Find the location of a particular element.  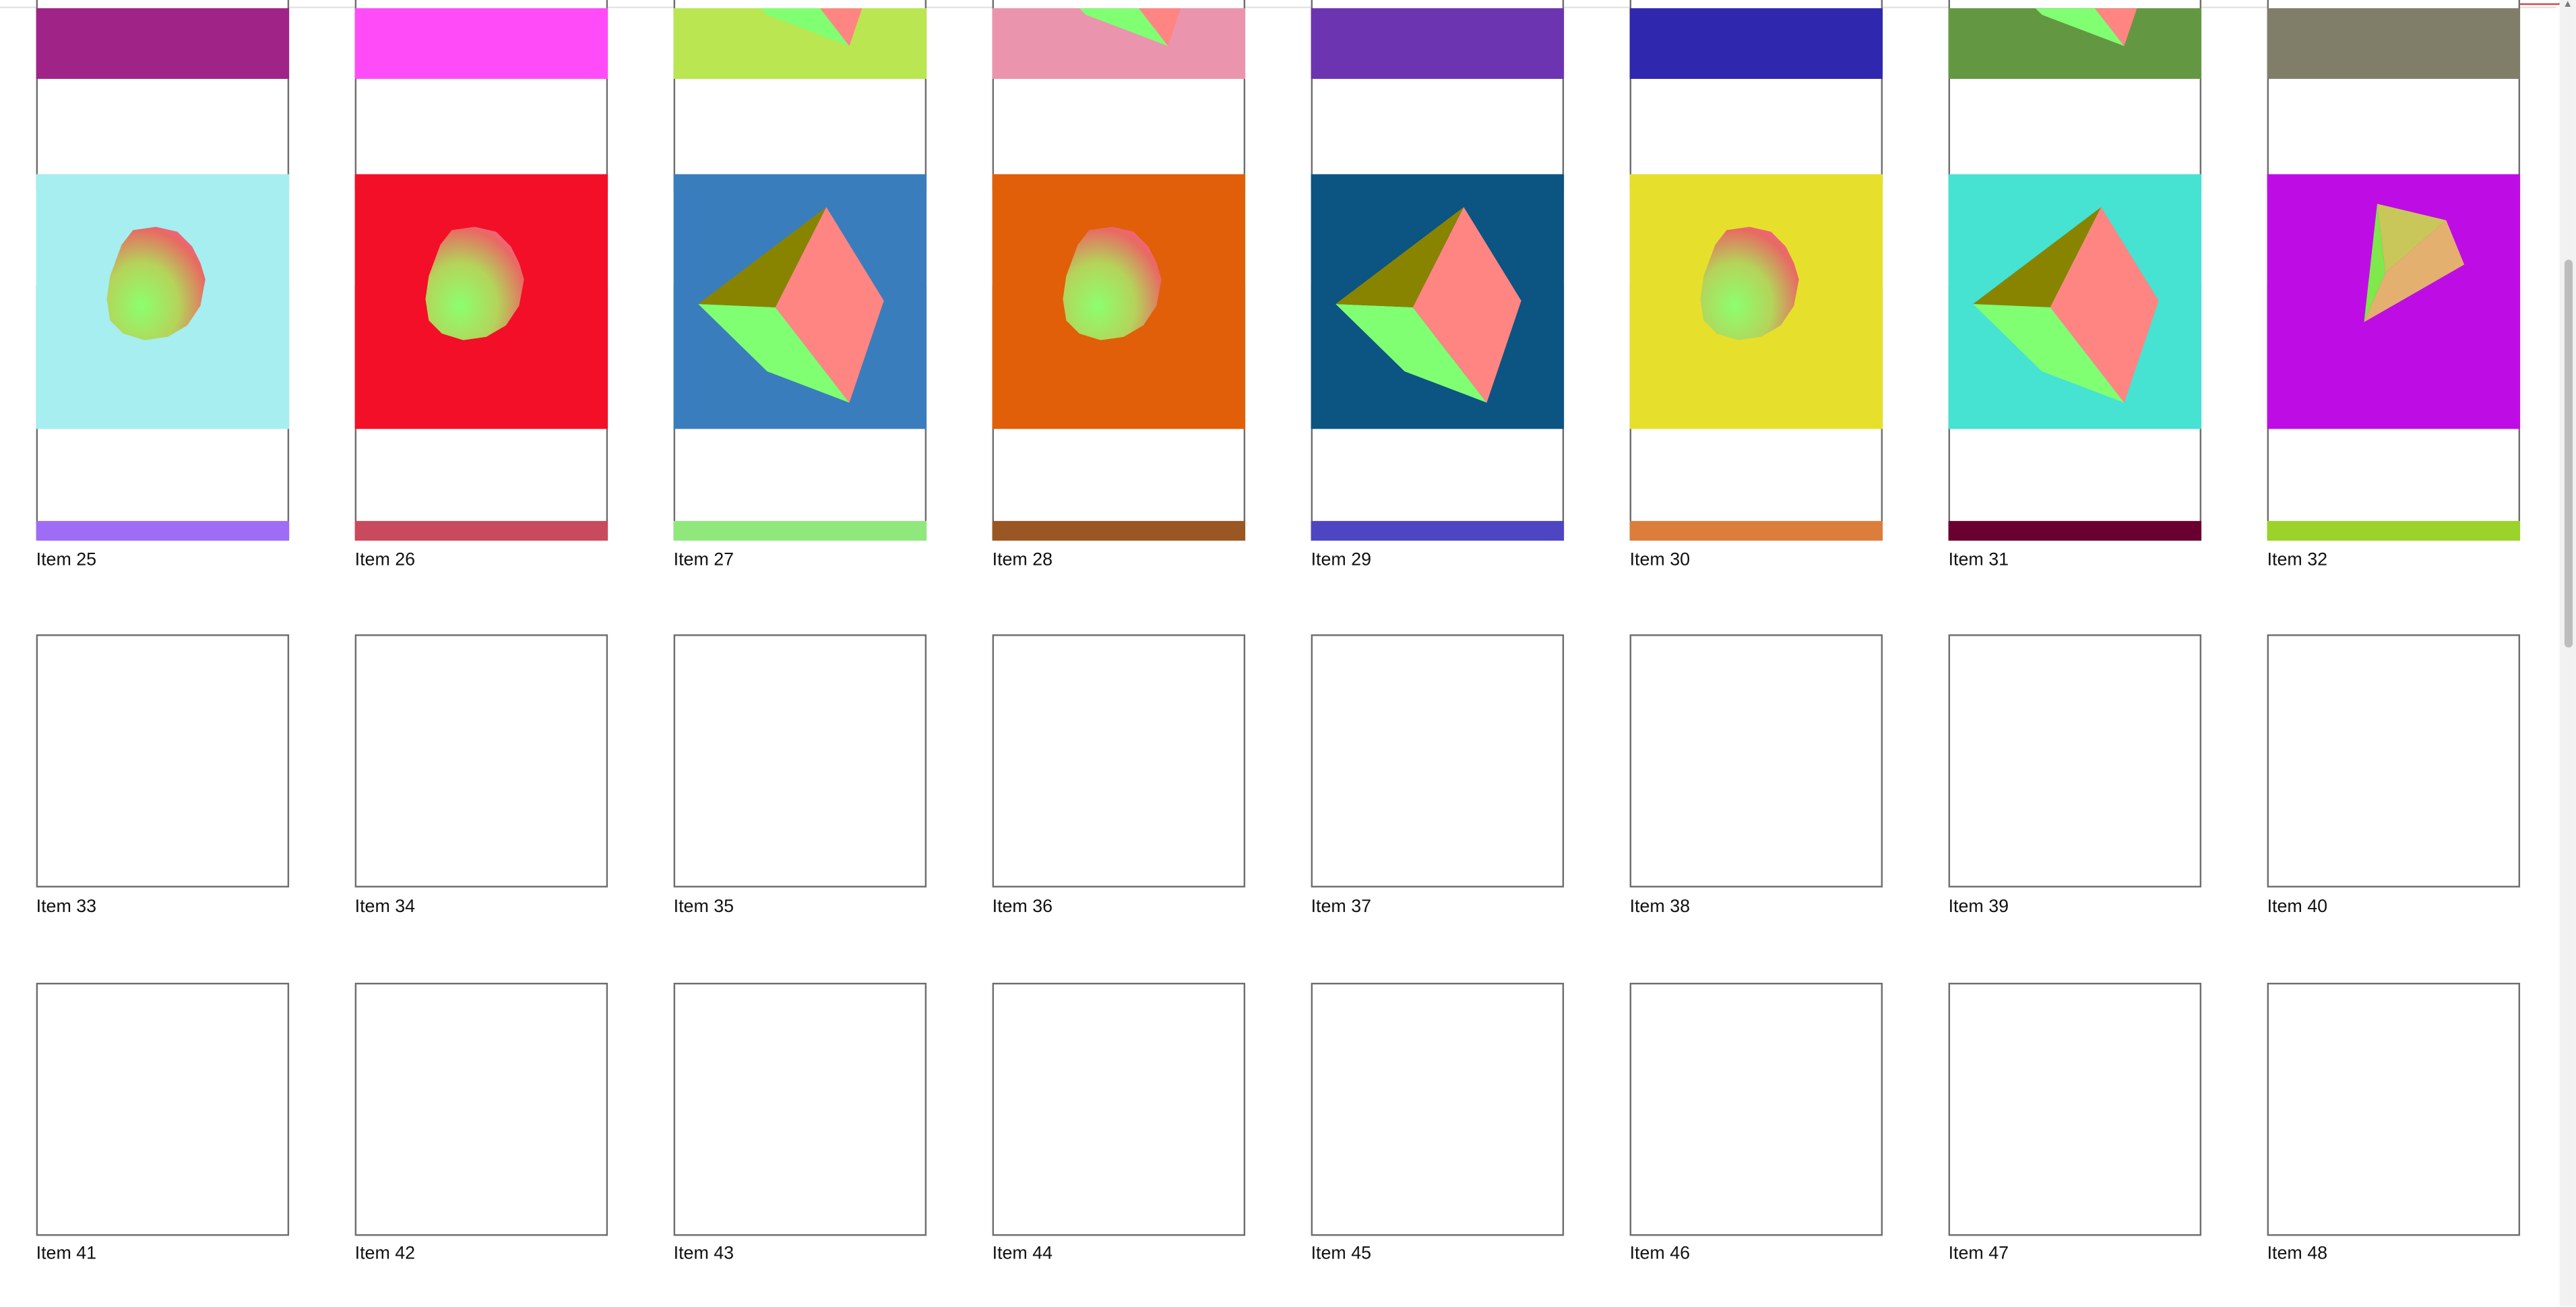

item-label: Item 39 is located at coordinates (1978, 907).